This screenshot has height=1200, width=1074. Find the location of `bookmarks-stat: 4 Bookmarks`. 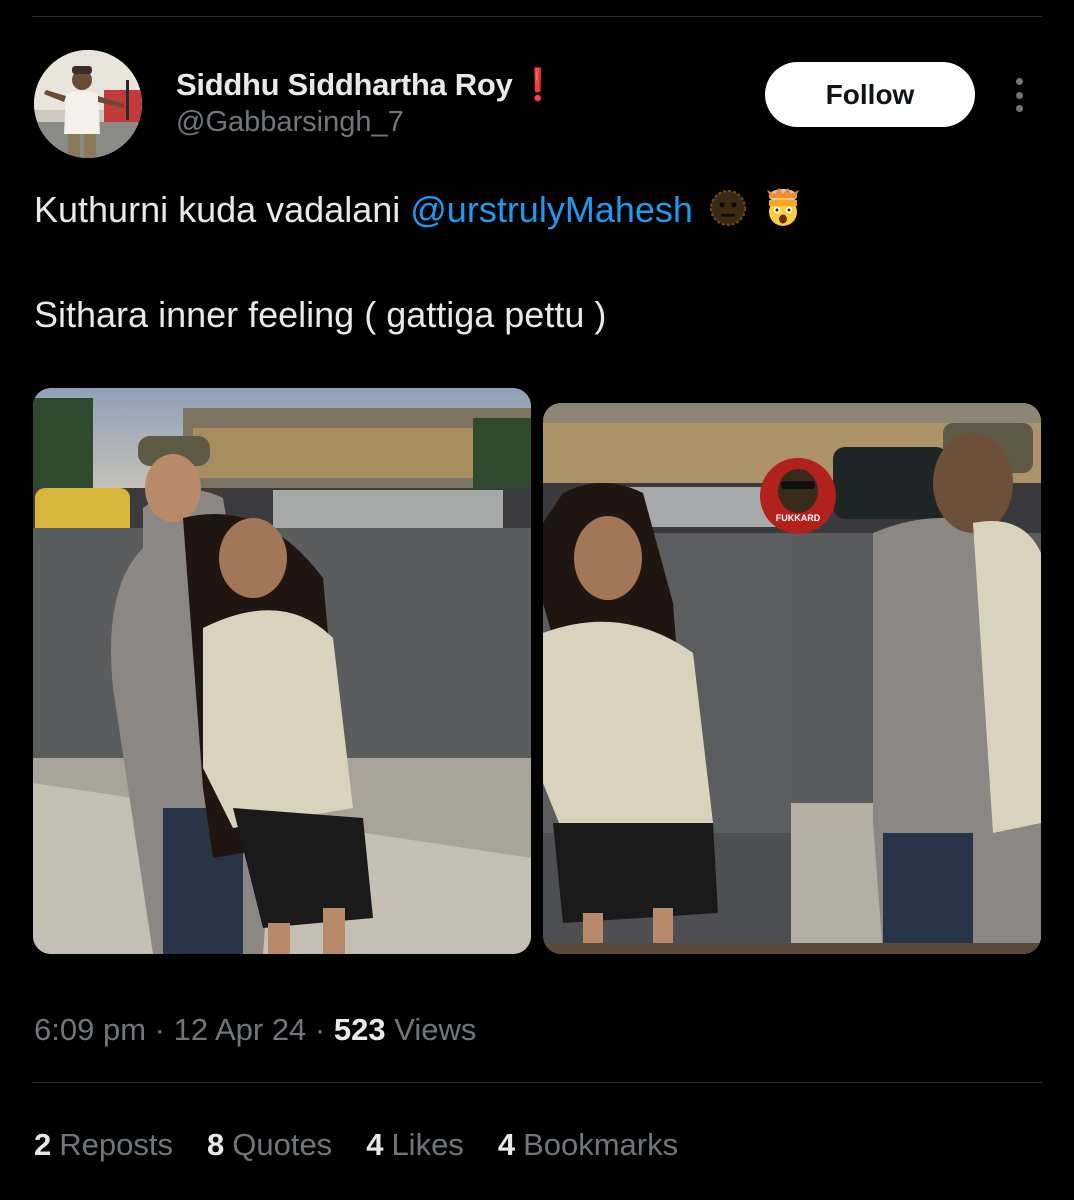

bookmarks-stat: 4 Bookmarks is located at coordinates (588, 1145).